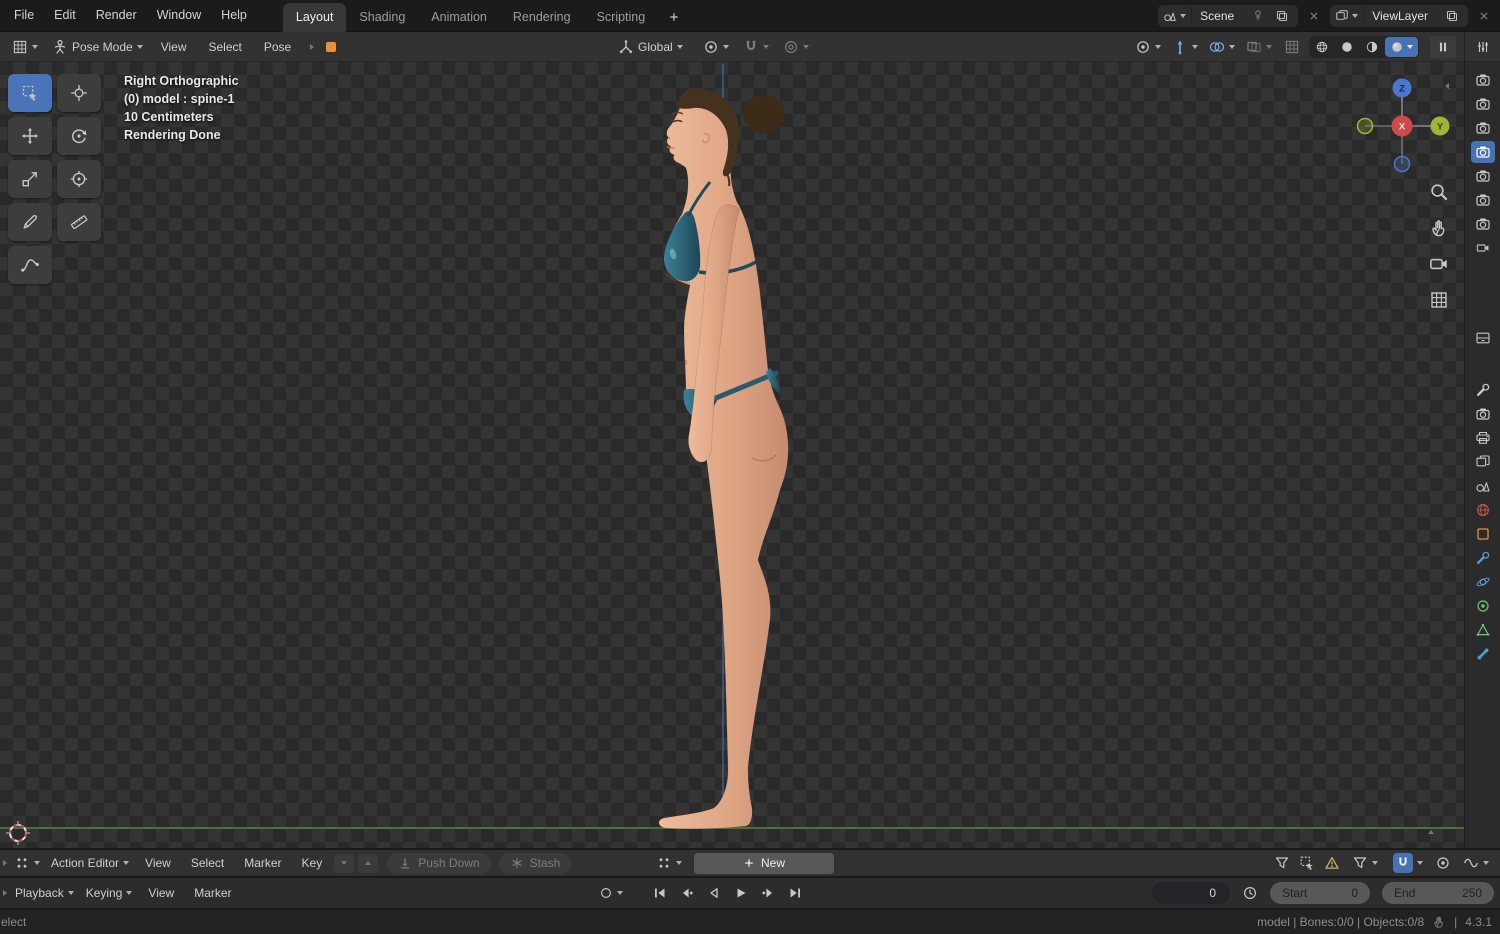 The width and height of the screenshot is (1500, 934). Describe the element at coordinates (1185, 47) in the screenshot. I see `show-gizmos-toggle` at that location.